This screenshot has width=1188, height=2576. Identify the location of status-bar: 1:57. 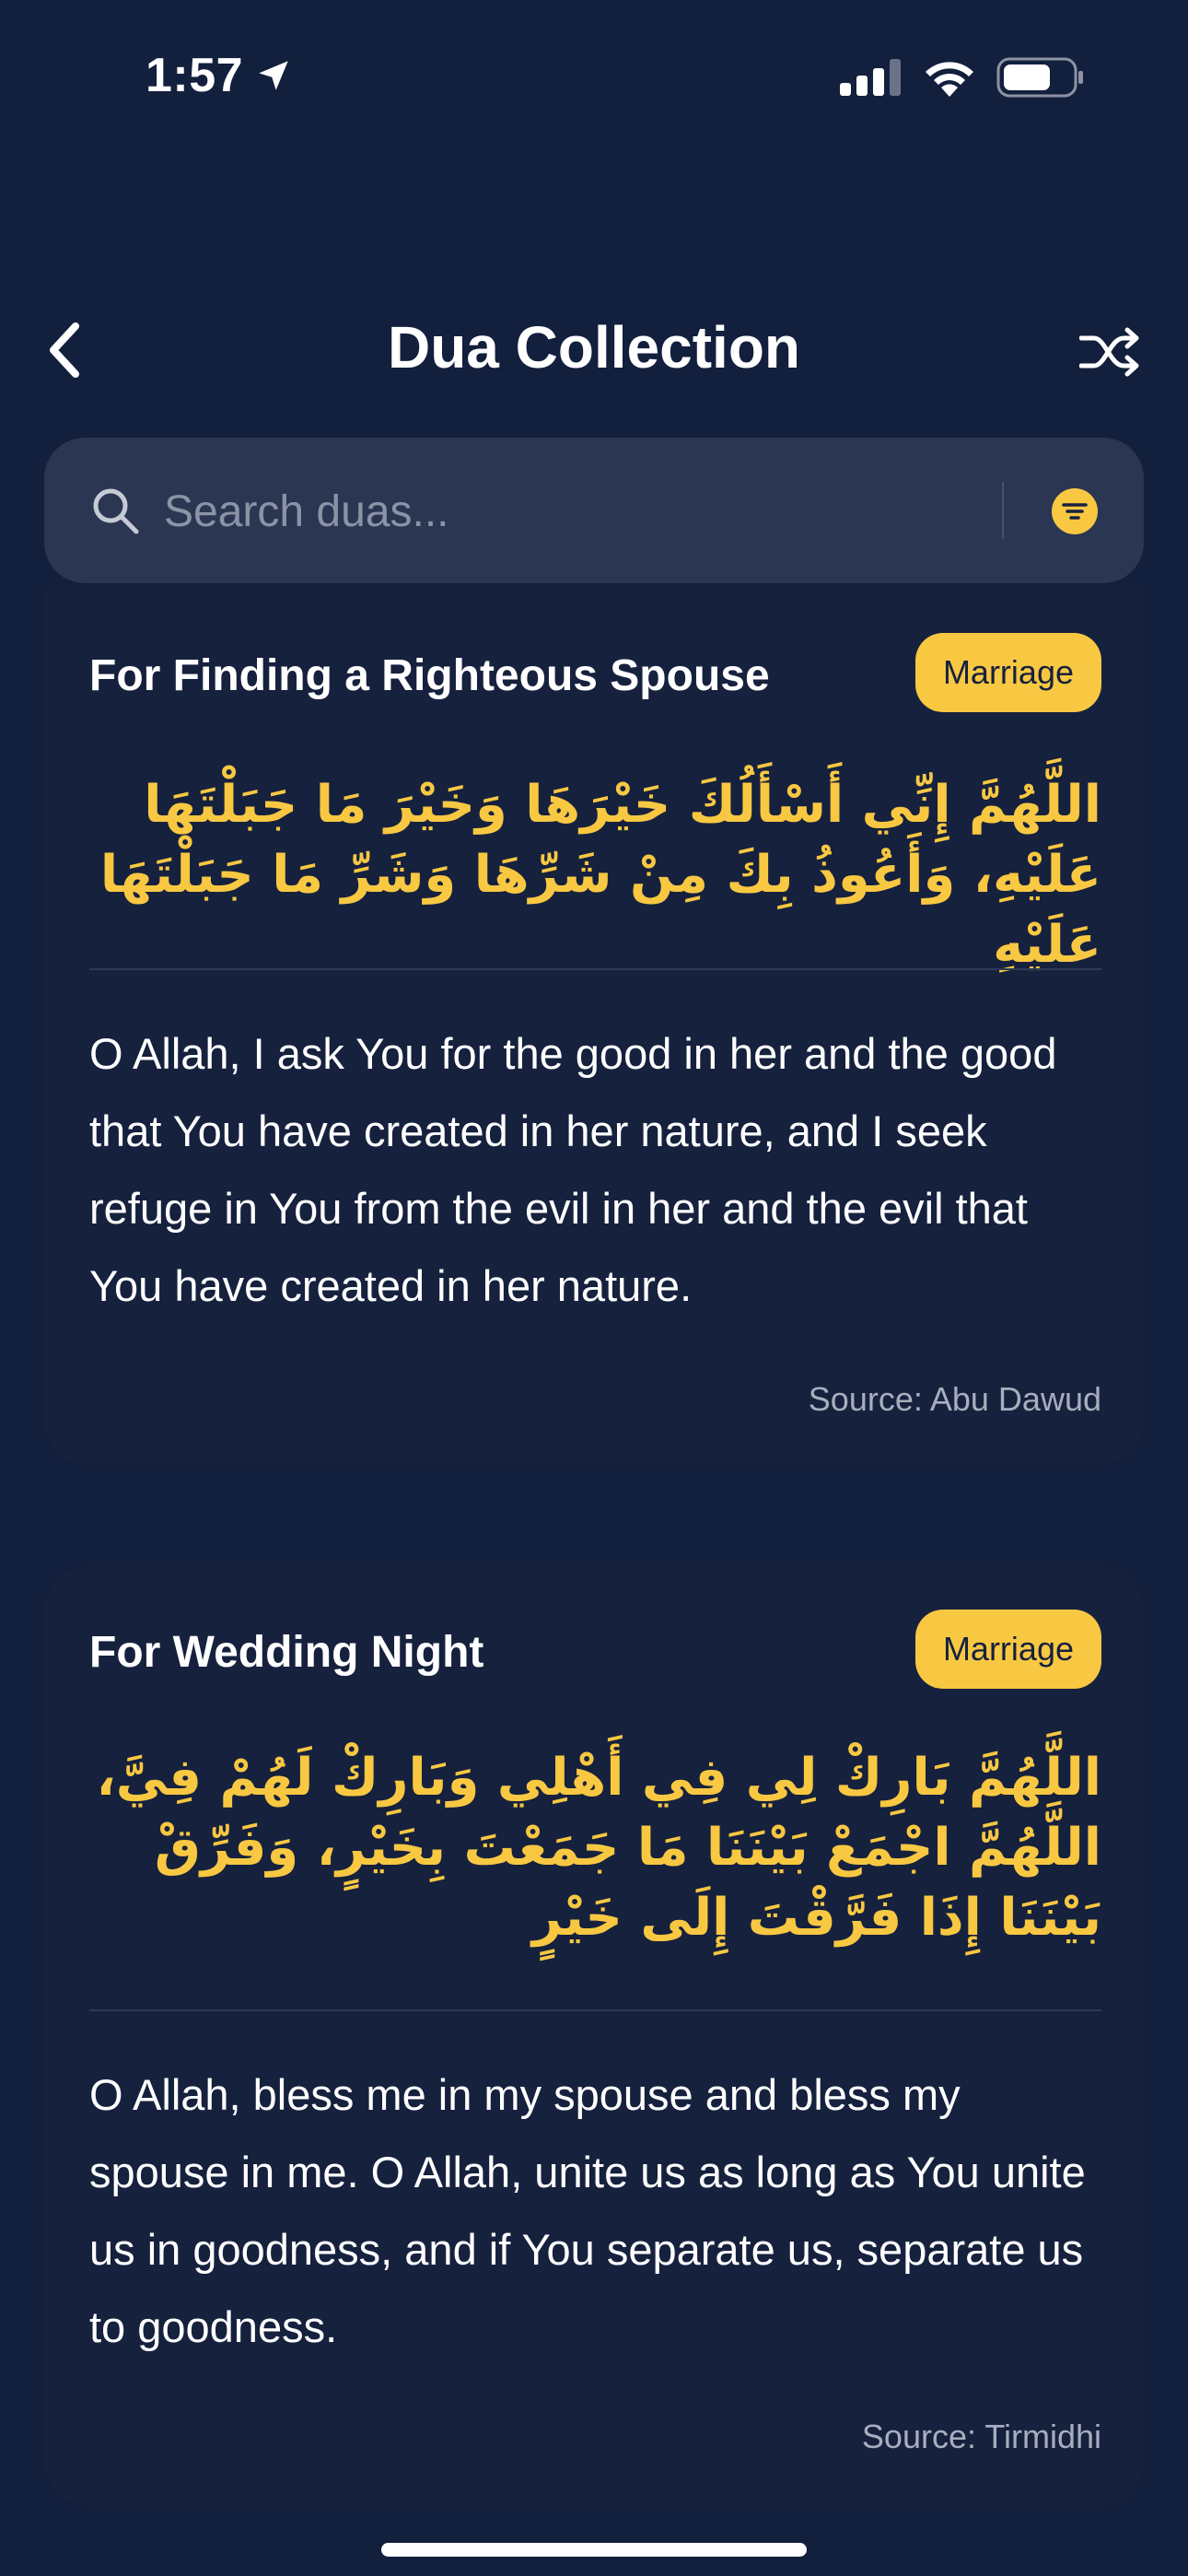
(594, 78).